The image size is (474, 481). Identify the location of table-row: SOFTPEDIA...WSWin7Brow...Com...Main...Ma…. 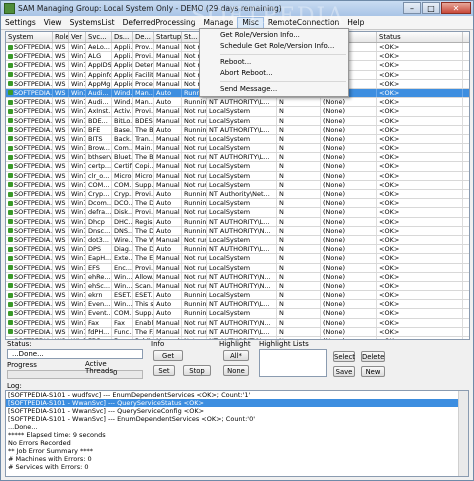
(237, 149).